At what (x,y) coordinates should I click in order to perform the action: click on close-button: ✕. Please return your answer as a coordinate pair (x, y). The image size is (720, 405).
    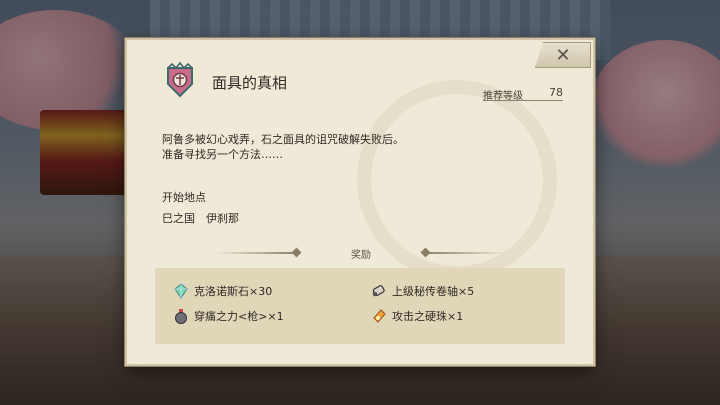
    Looking at the image, I should click on (563, 55).